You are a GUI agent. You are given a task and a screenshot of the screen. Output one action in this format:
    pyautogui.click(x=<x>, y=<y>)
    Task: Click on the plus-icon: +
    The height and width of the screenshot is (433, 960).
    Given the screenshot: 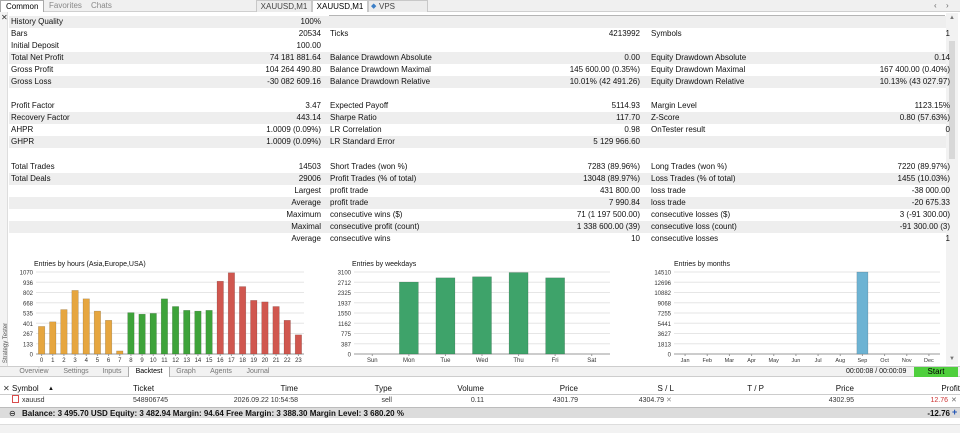 What is the action you would take?
    pyautogui.click(x=954, y=412)
    